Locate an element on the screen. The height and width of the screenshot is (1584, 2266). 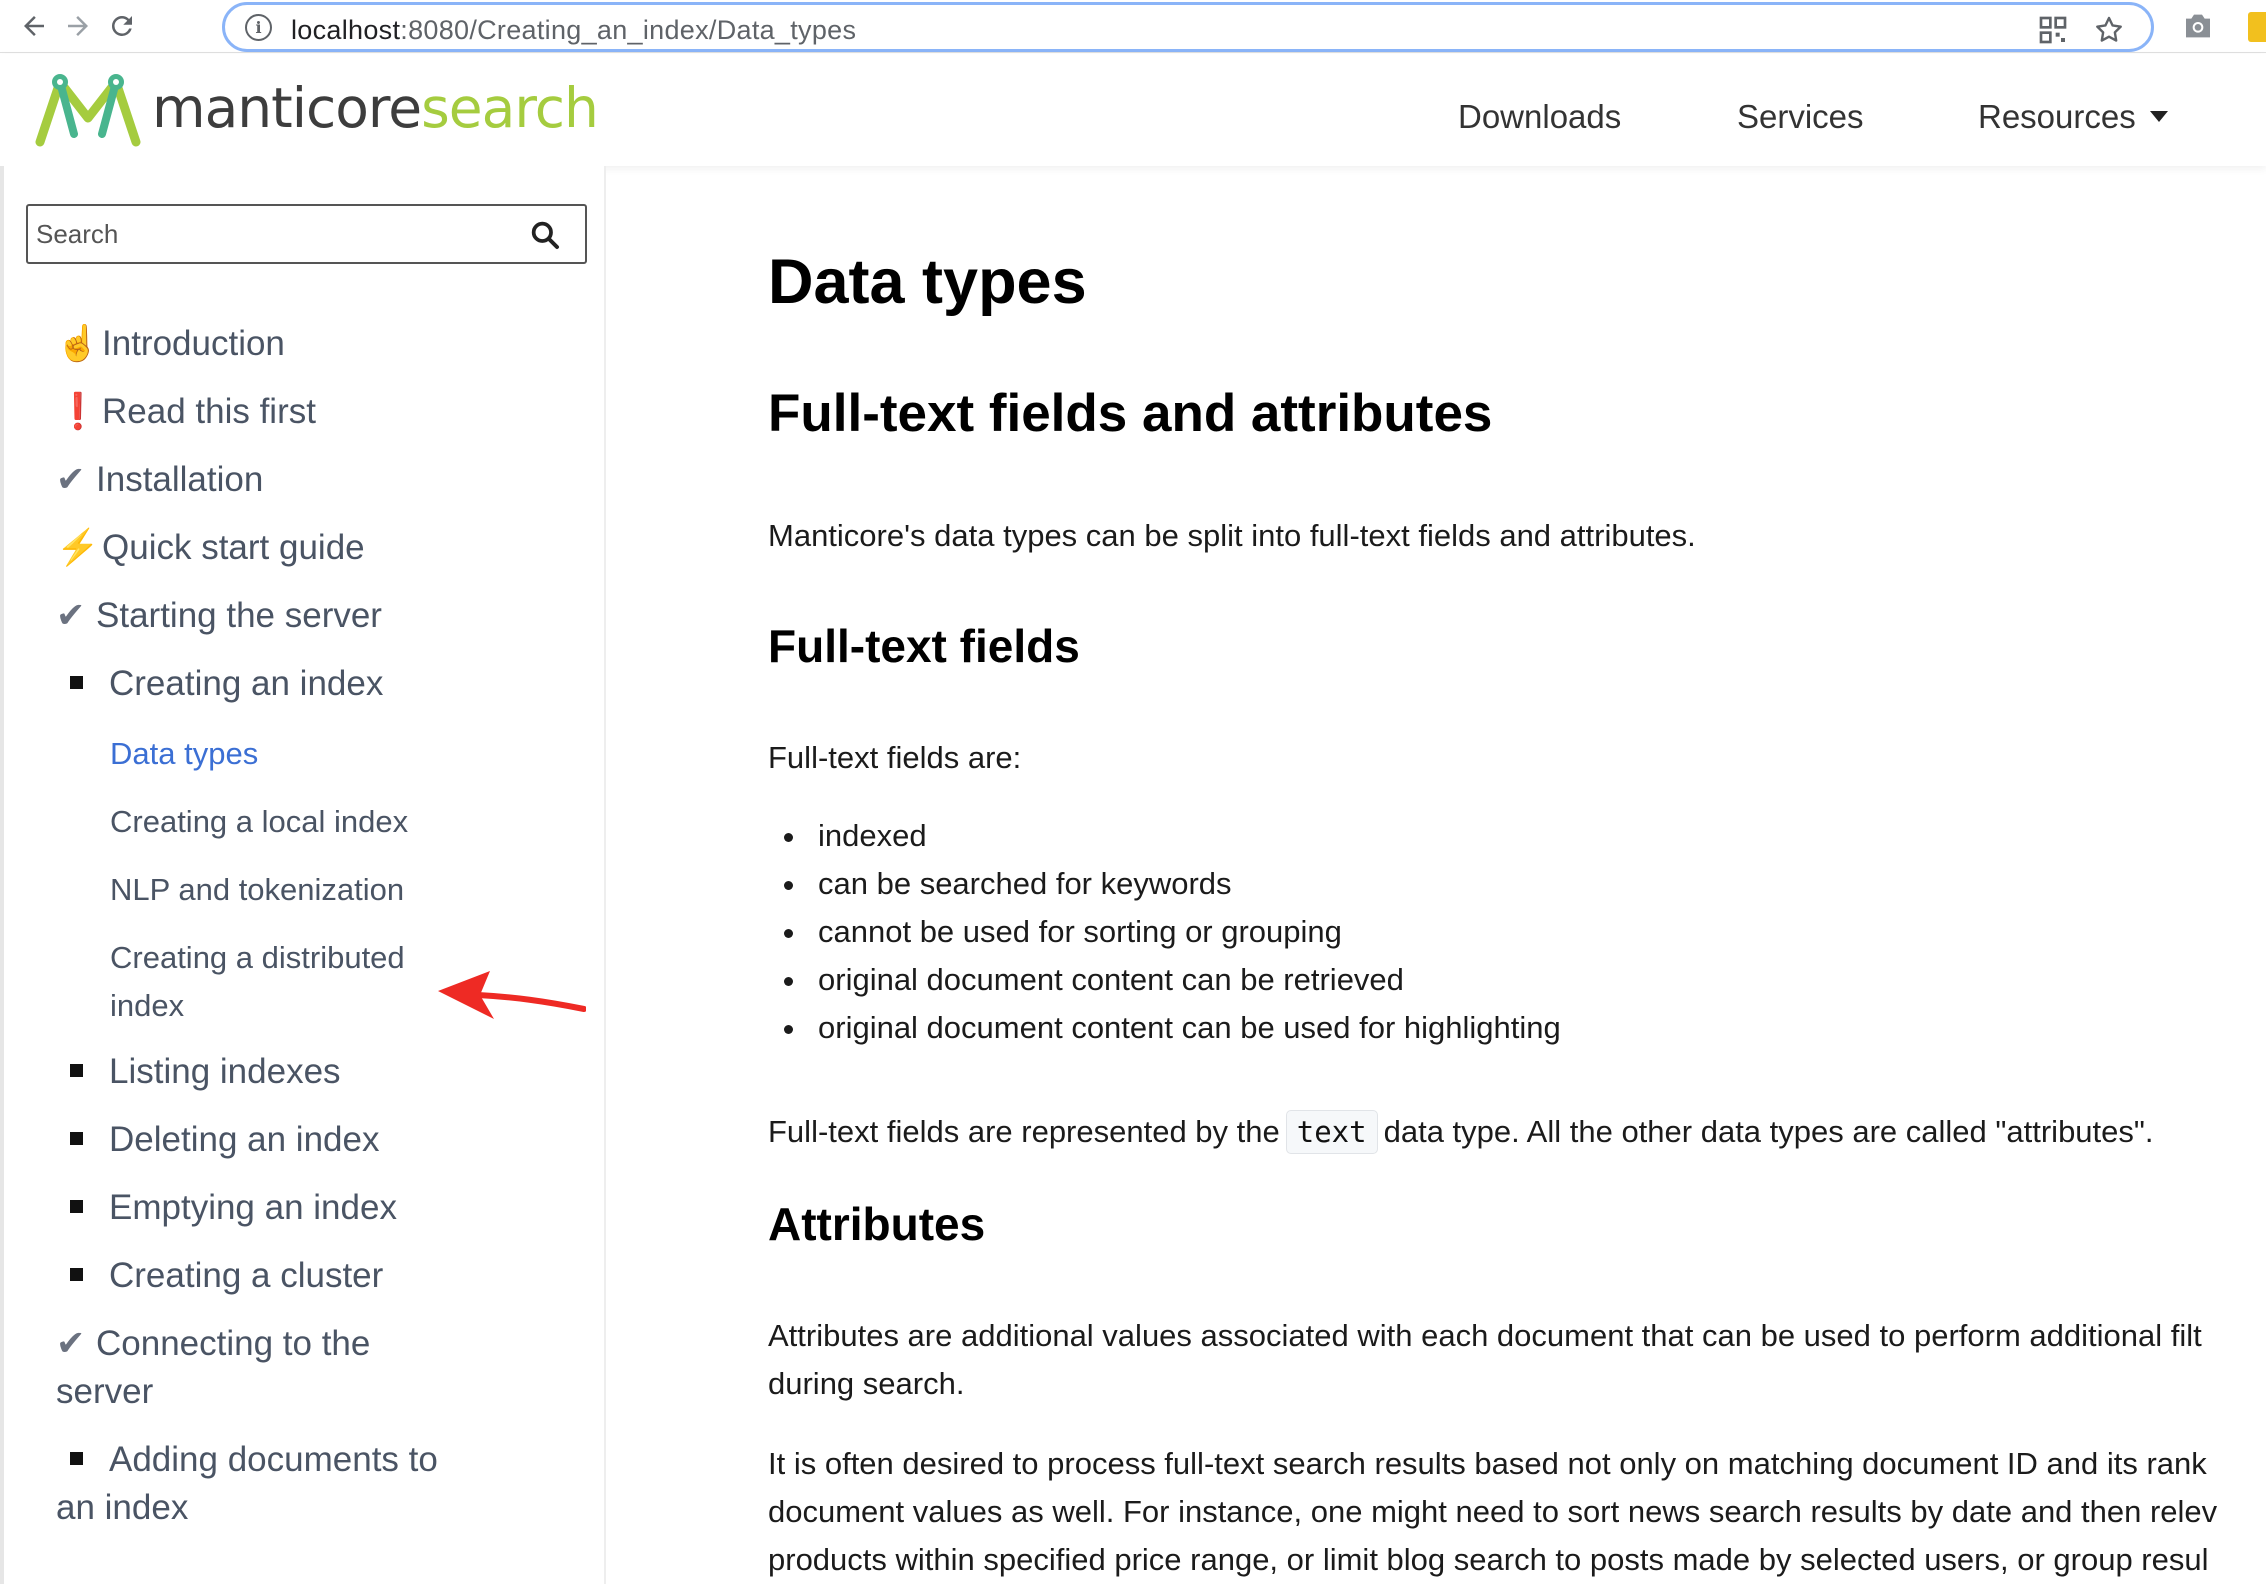
red-pointer-arrow-icon is located at coordinates (512, 995).